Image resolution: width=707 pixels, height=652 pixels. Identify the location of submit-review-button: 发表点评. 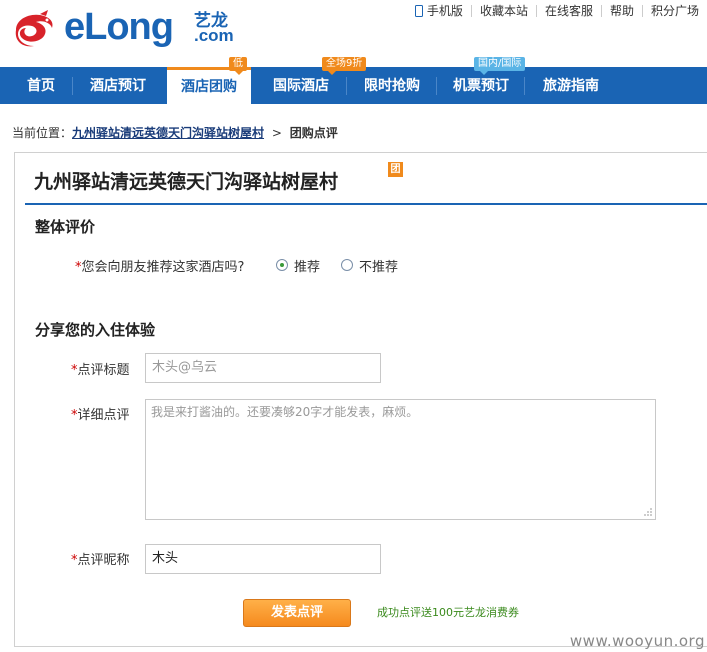
(297, 613).